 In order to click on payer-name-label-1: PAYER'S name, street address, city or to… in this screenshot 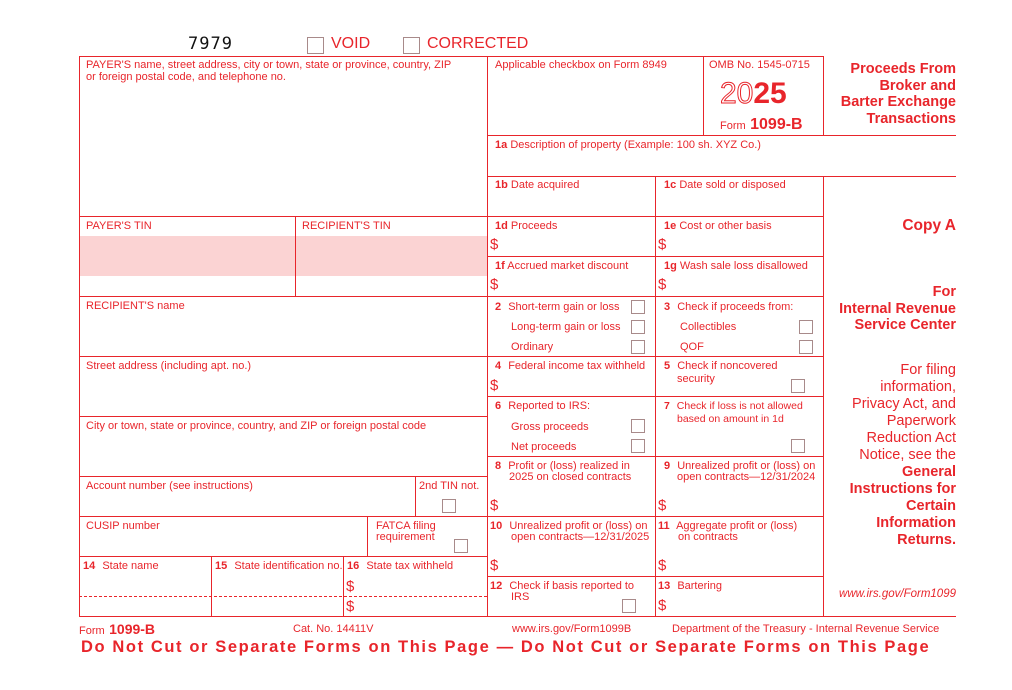, I will do `click(269, 65)`.